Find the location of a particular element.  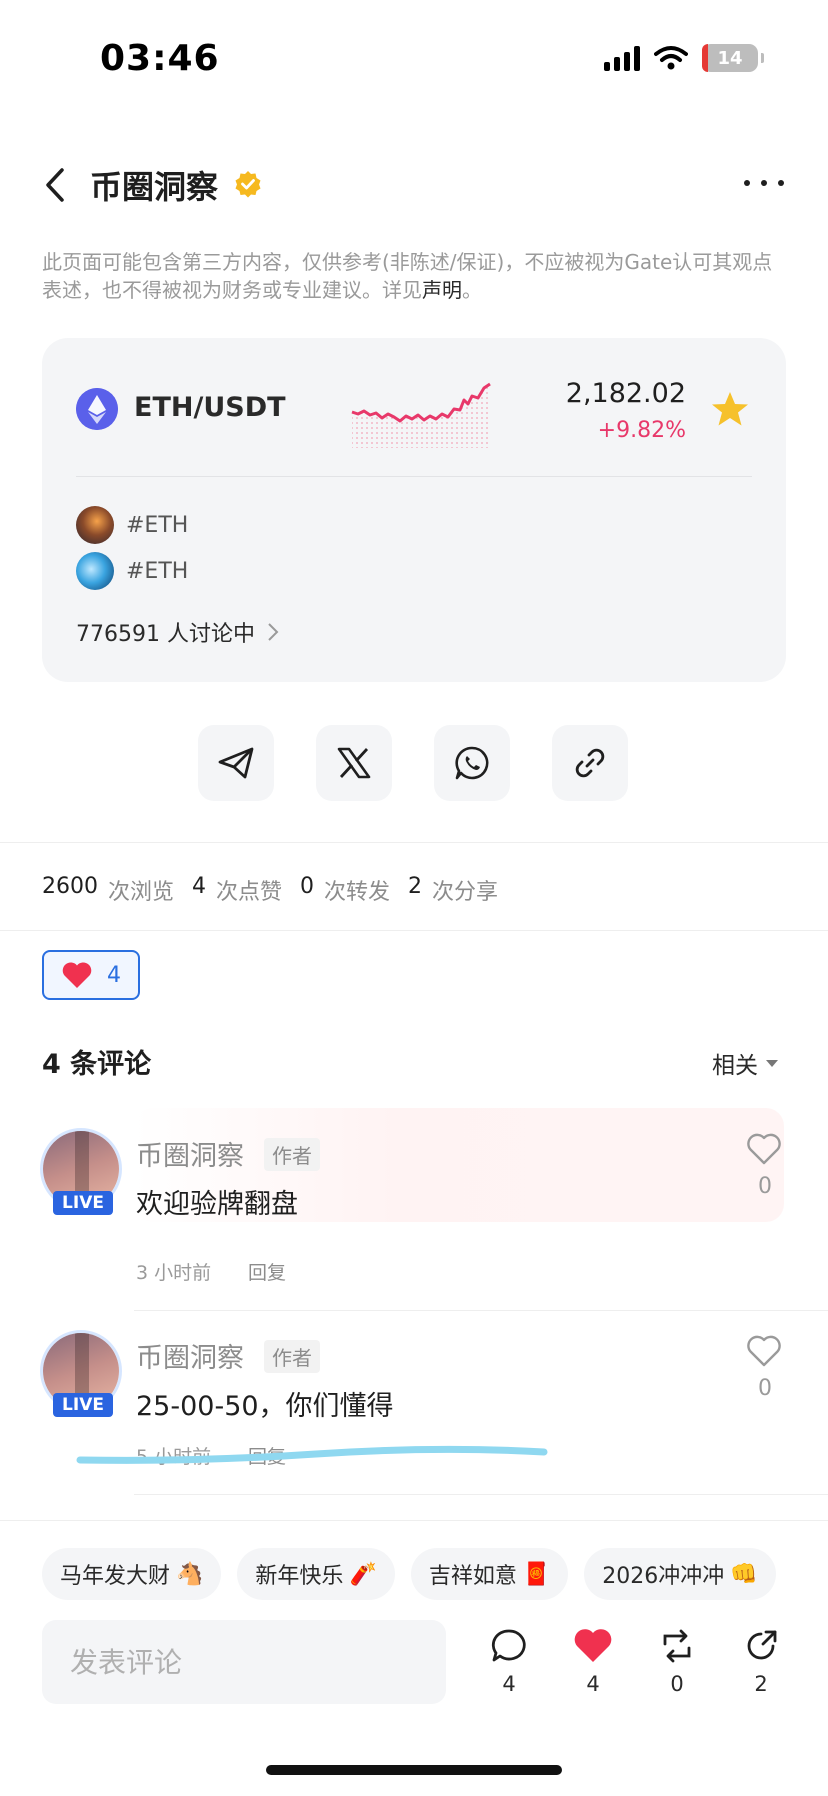

quick-phrase-chip: 2026冲冲冲 👊 is located at coordinates (680, 1574).